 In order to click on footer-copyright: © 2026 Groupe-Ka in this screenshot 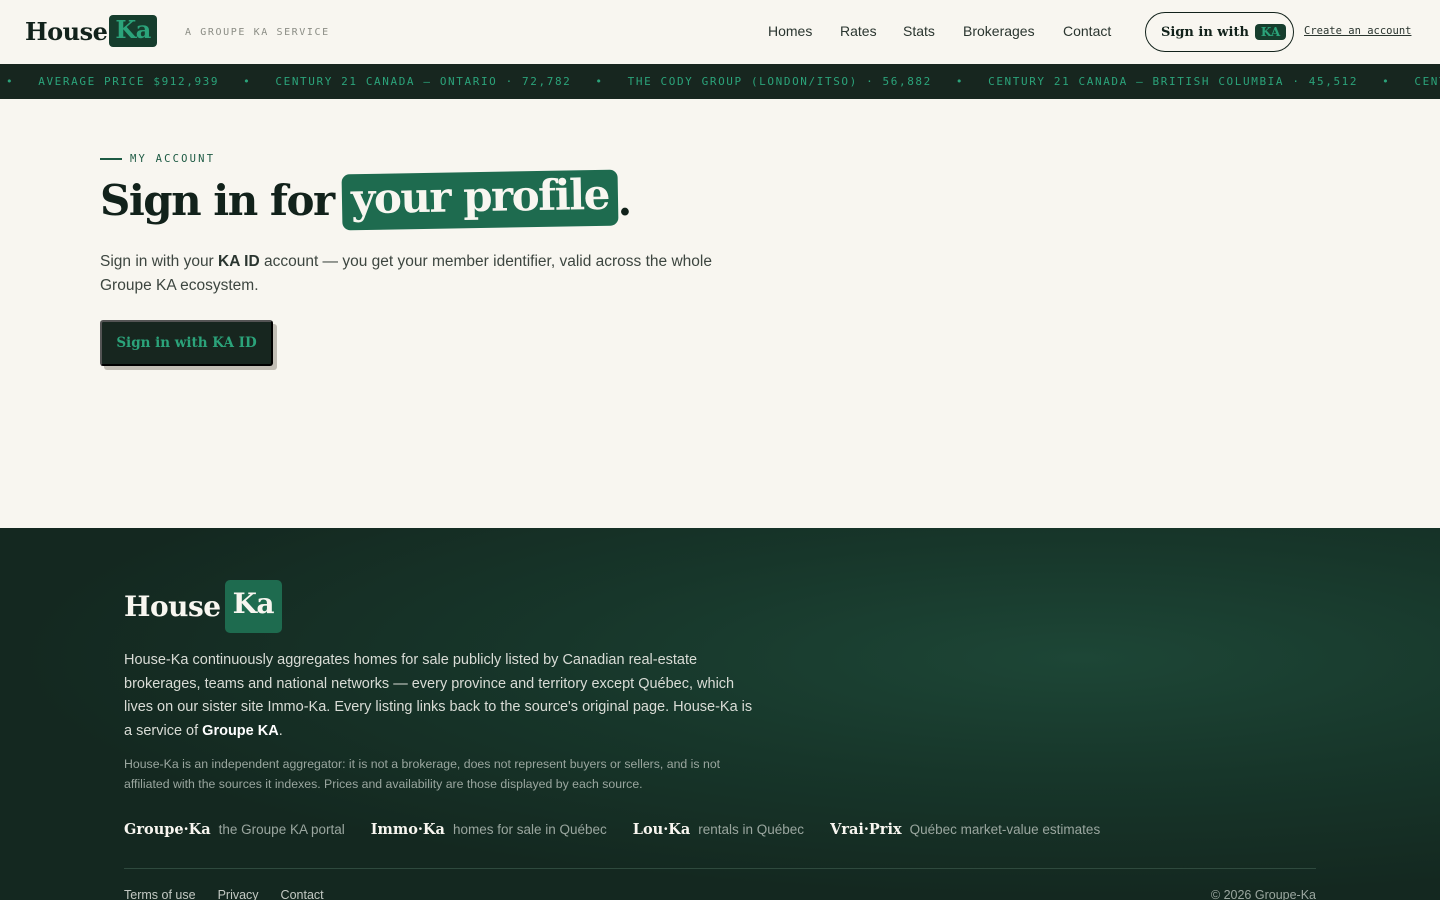, I will do `click(1263, 894)`.